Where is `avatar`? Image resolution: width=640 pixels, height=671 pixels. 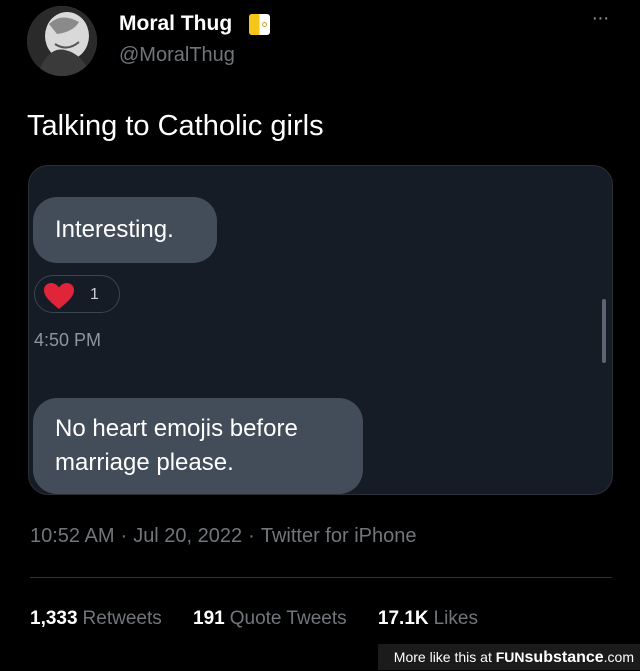 avatar is located at coordinates (62, 41).